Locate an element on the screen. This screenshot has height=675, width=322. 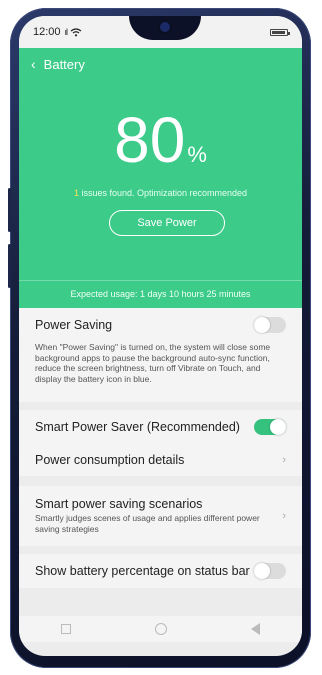
navigation-bar is located at coordinates (160, 629).